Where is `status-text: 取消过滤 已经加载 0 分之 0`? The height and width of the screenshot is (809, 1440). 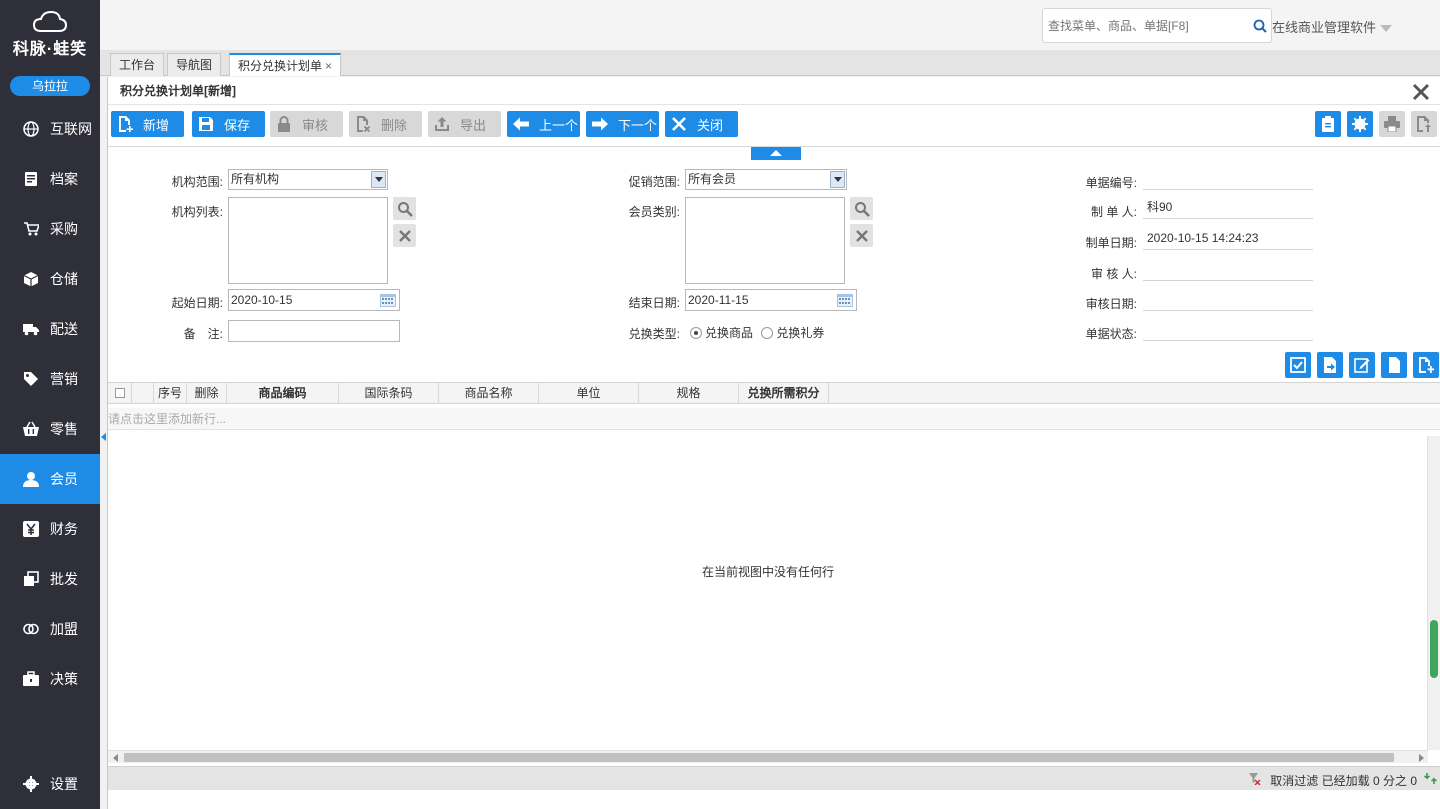
status-text: 取消过滤 已经加载 0 分之 0 is located at coordinates (1343, 780).